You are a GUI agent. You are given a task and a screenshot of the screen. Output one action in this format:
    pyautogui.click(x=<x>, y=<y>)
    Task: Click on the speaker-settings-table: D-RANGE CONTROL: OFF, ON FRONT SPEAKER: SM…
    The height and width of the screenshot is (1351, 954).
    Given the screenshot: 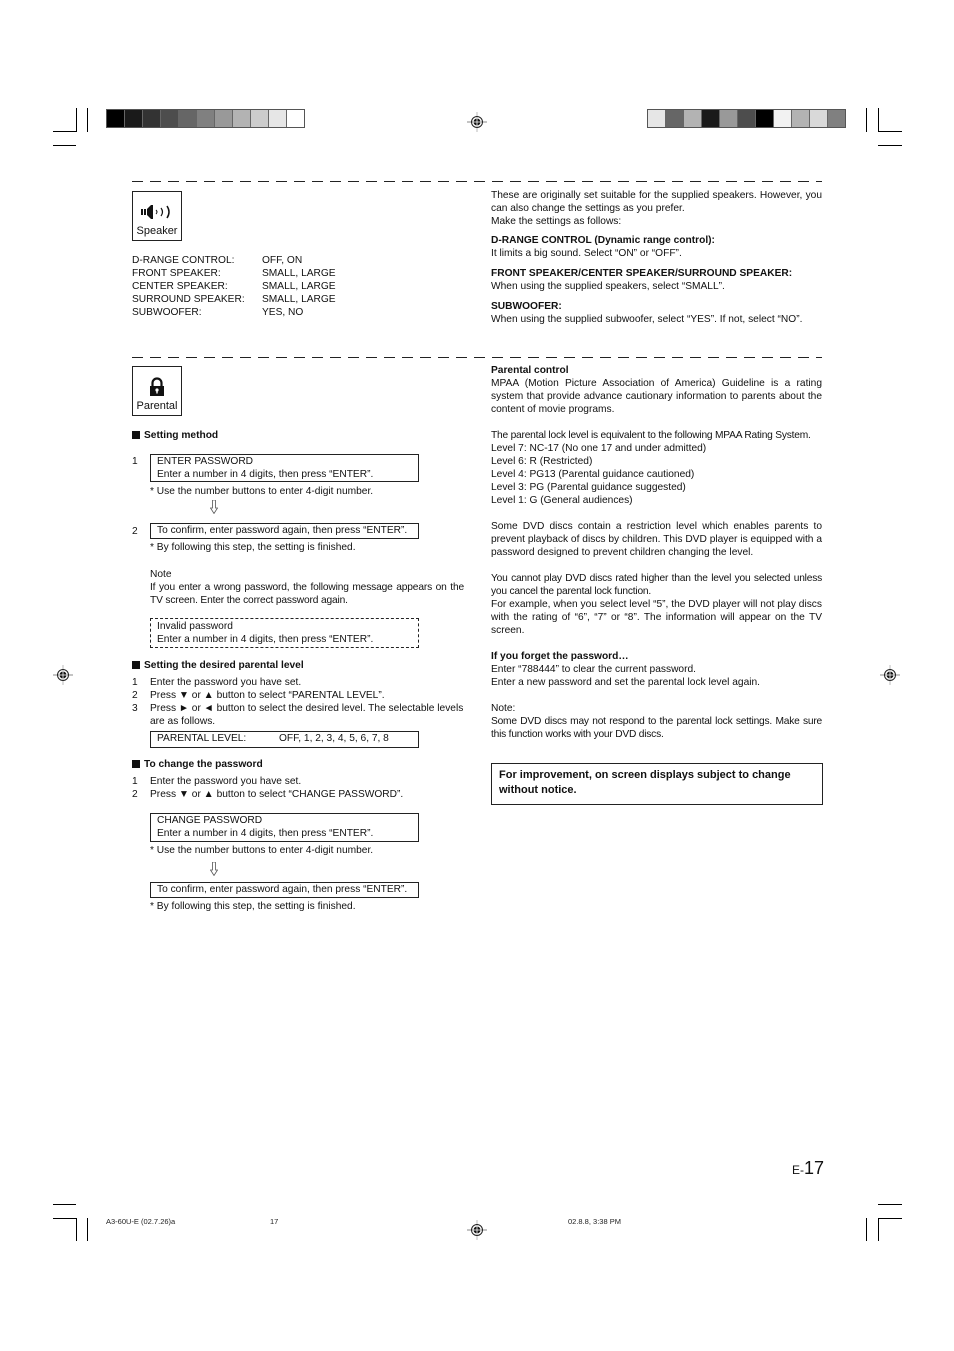 What is the action you would take?
    pyautogui.click(x=282, y=286)
    